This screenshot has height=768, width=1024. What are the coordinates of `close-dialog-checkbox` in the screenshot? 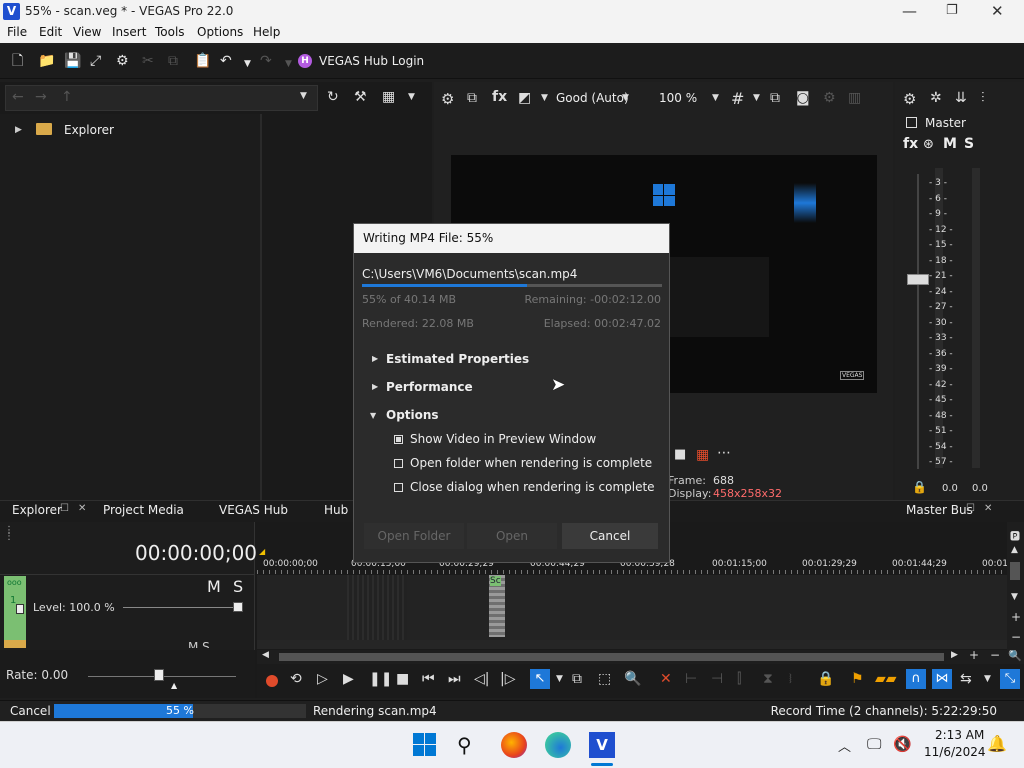 It's located at (398, 487).